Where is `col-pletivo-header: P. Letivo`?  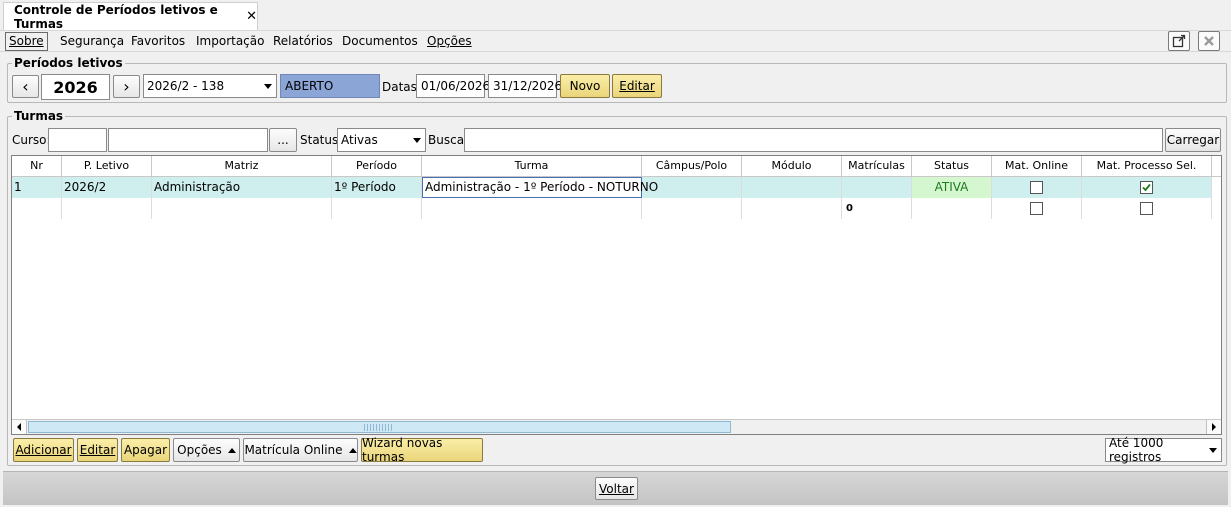
col-pletivo-header: P. Letivo is located at coordinates (107, 166).